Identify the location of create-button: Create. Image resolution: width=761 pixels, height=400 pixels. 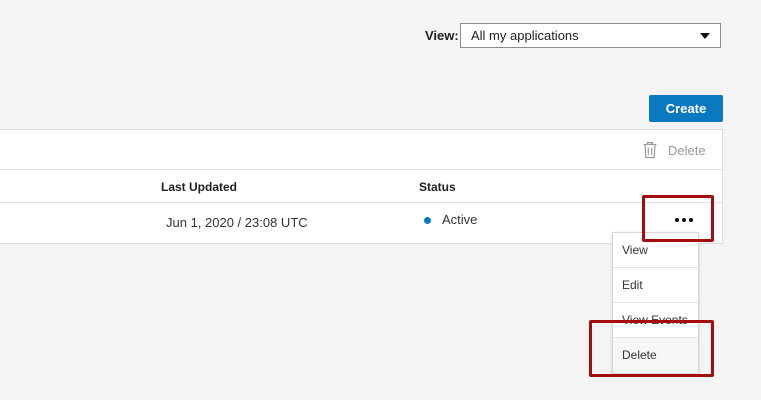
(686, 108).